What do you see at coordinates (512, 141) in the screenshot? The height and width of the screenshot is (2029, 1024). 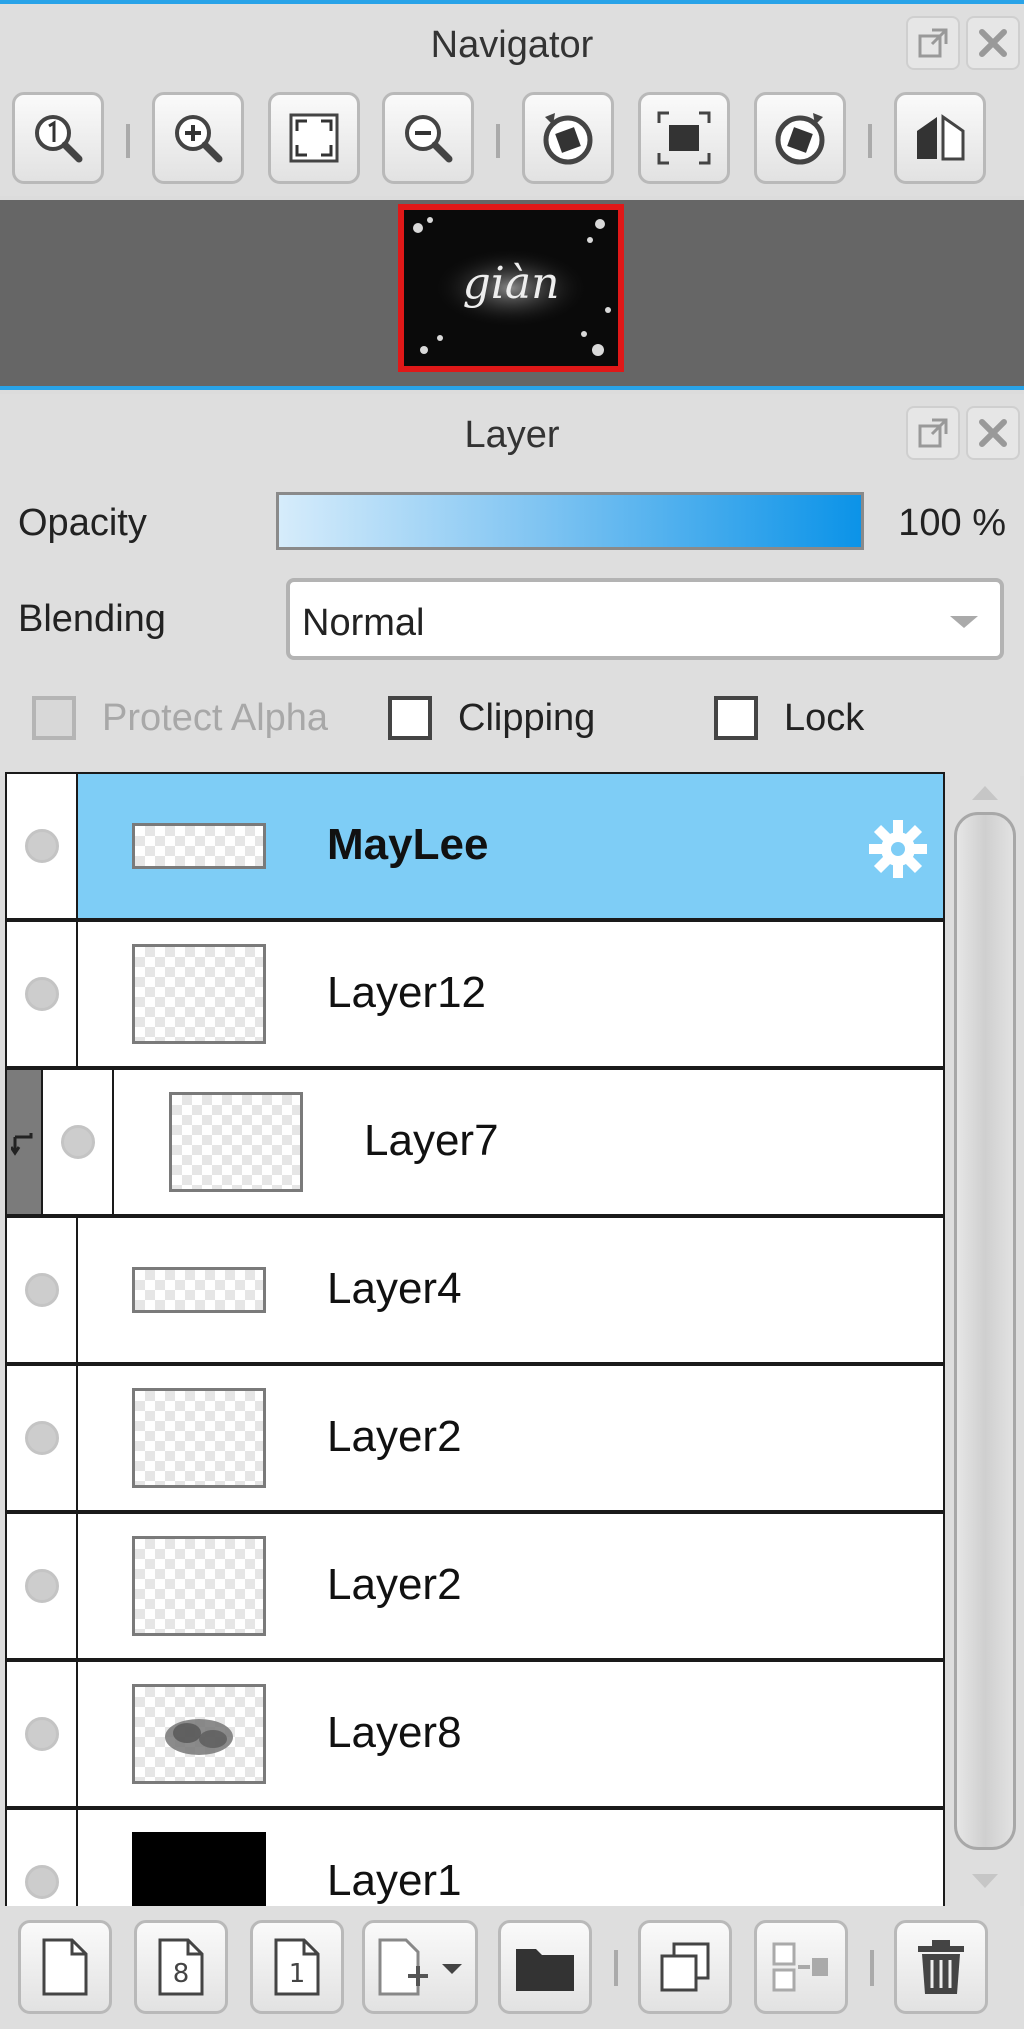 I see `navigator-toolbar` at bounding box center [512, 141].